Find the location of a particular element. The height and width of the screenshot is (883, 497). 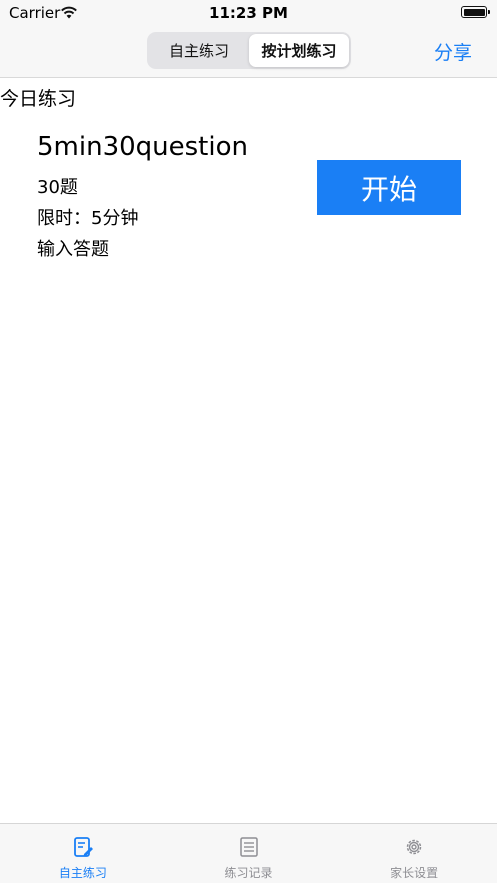

share-button: 分享 is located at coordinates (453, 51).